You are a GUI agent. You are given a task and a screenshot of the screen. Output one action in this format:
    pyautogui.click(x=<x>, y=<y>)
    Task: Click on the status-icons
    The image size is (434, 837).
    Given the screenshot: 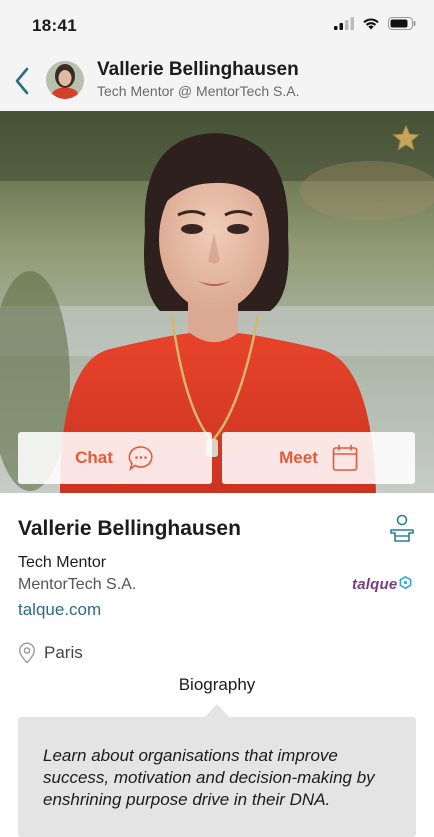 What is the action you would take?
    pyautogui.click(x=375, y=23)
    